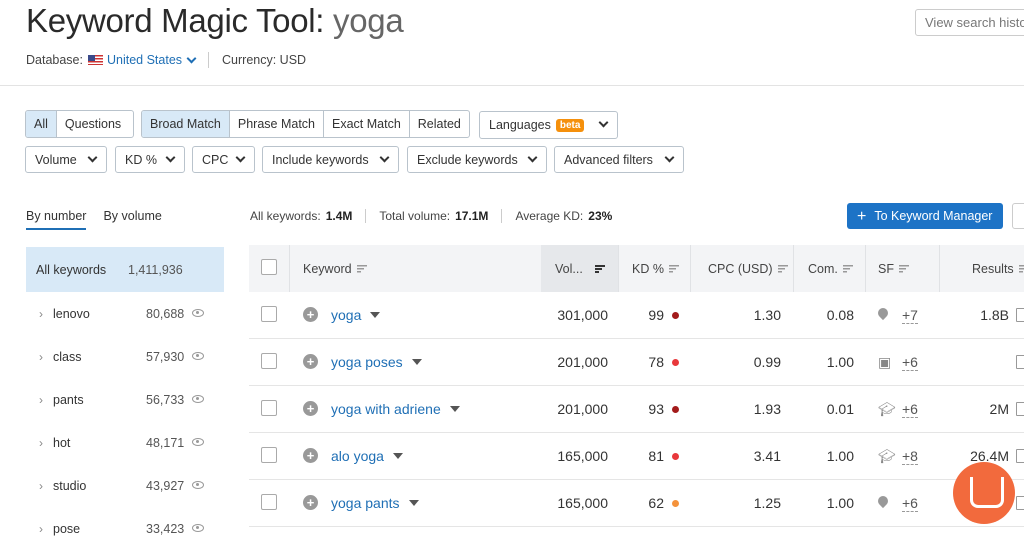 The height and width of the screenshot is (550, 1024). What do you see at coordinates (269, 267) in the screenshot?
I see `select-all-checkbox` at bounding box center [269, 267].